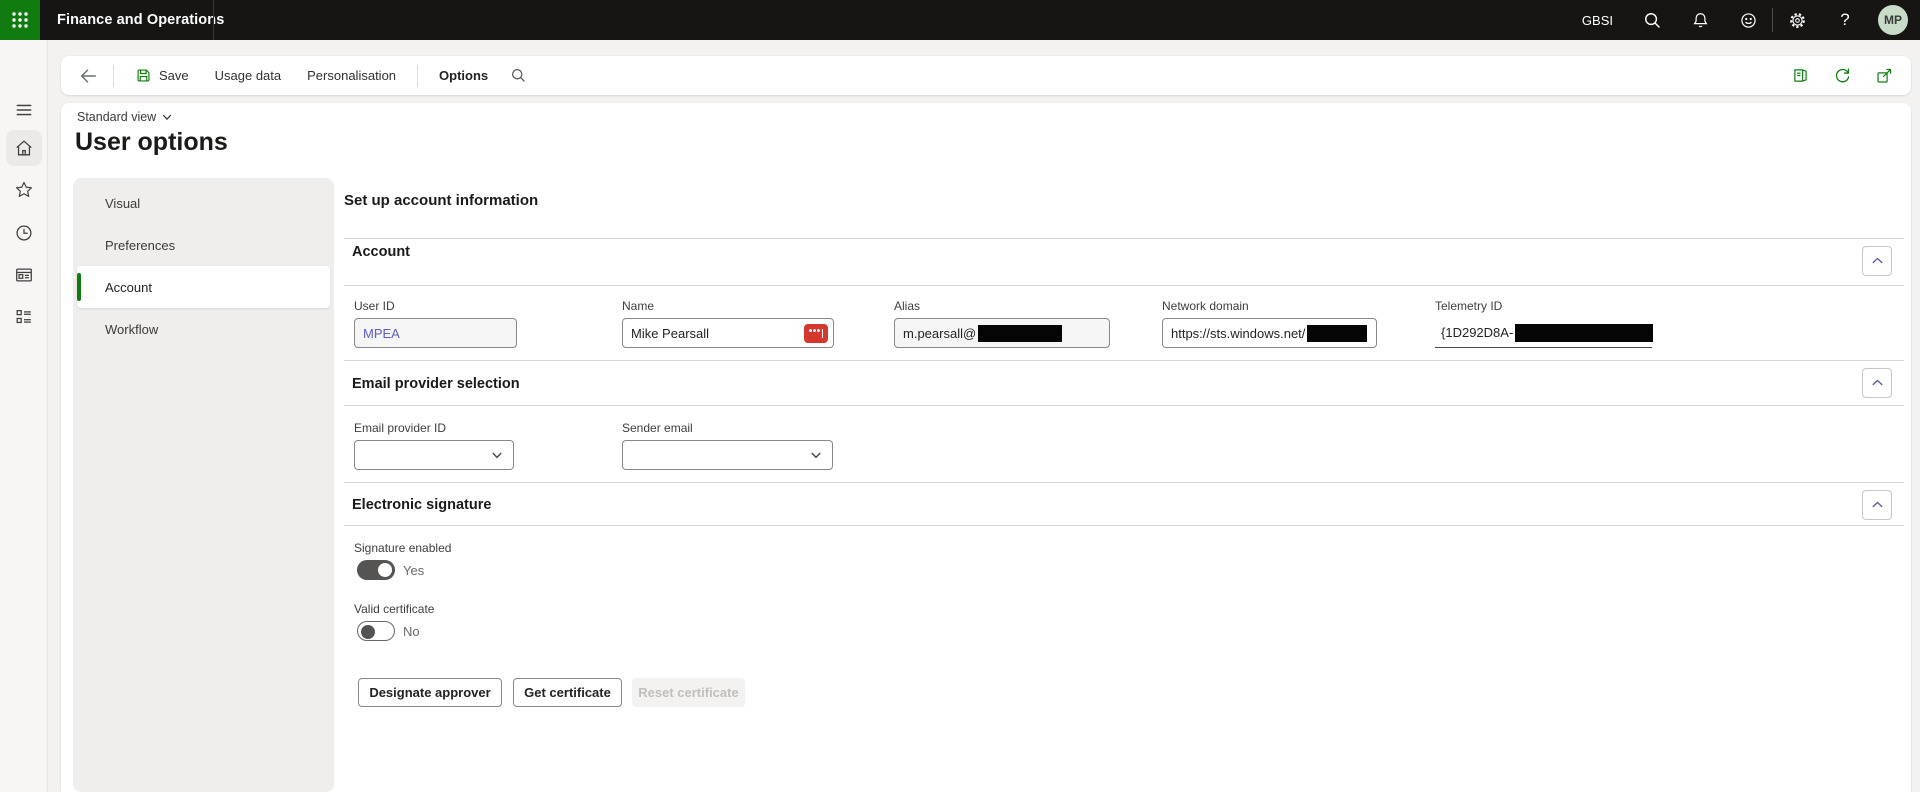 The height and width of the screenshot is (792, 1920). I want to click on alias-input: m.pearsall@, so click(1002, 333).